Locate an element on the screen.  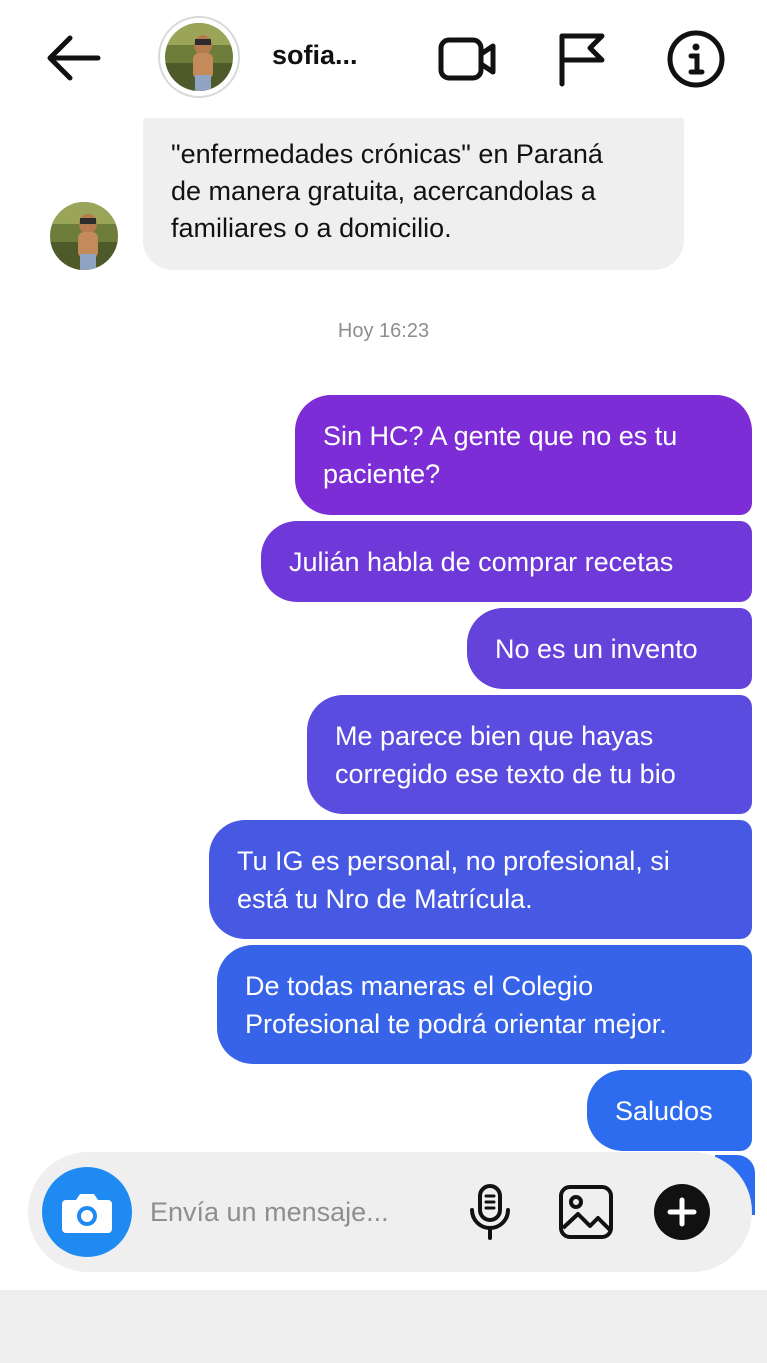
message-line: Julián habla de comprar recetas is located at coordinates (481, 561).